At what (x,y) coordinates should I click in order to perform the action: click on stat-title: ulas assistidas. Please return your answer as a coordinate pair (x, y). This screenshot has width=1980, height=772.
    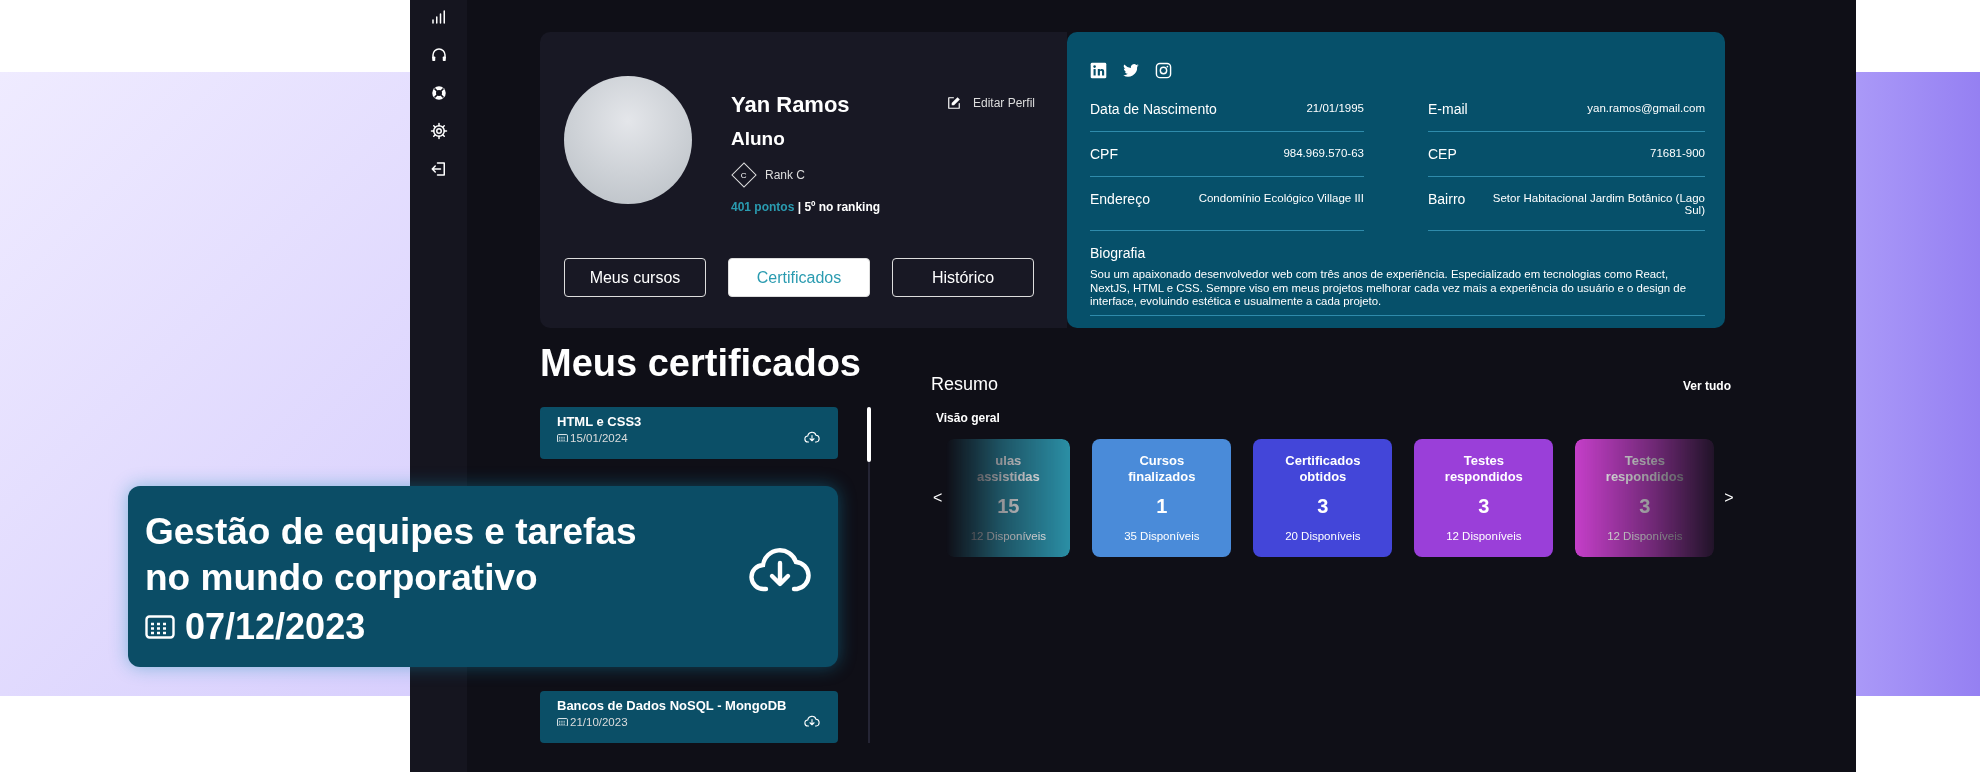
    Looking at the image, I should click on (1008, 469).